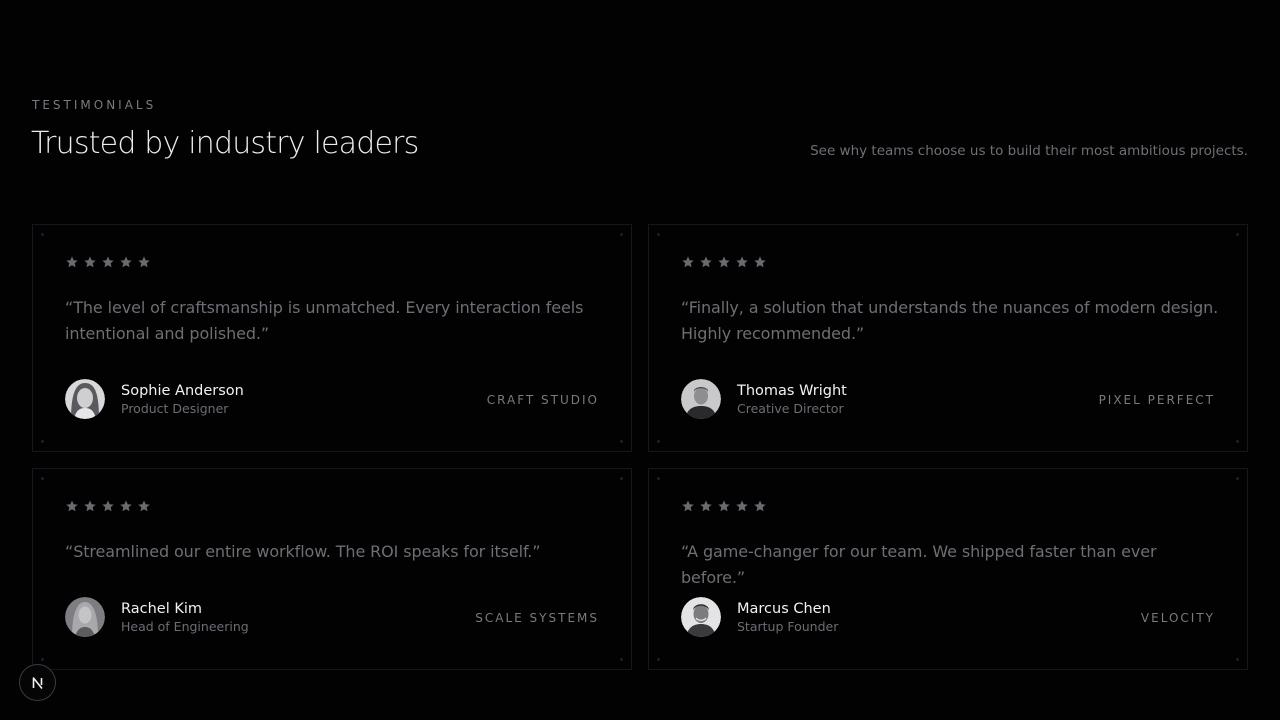 The width and height of the screenshot is (1280, 720). Describe the element at coordinates (162, 609) in the screenshot. I see `author-name: Rachel Kim` at that location.